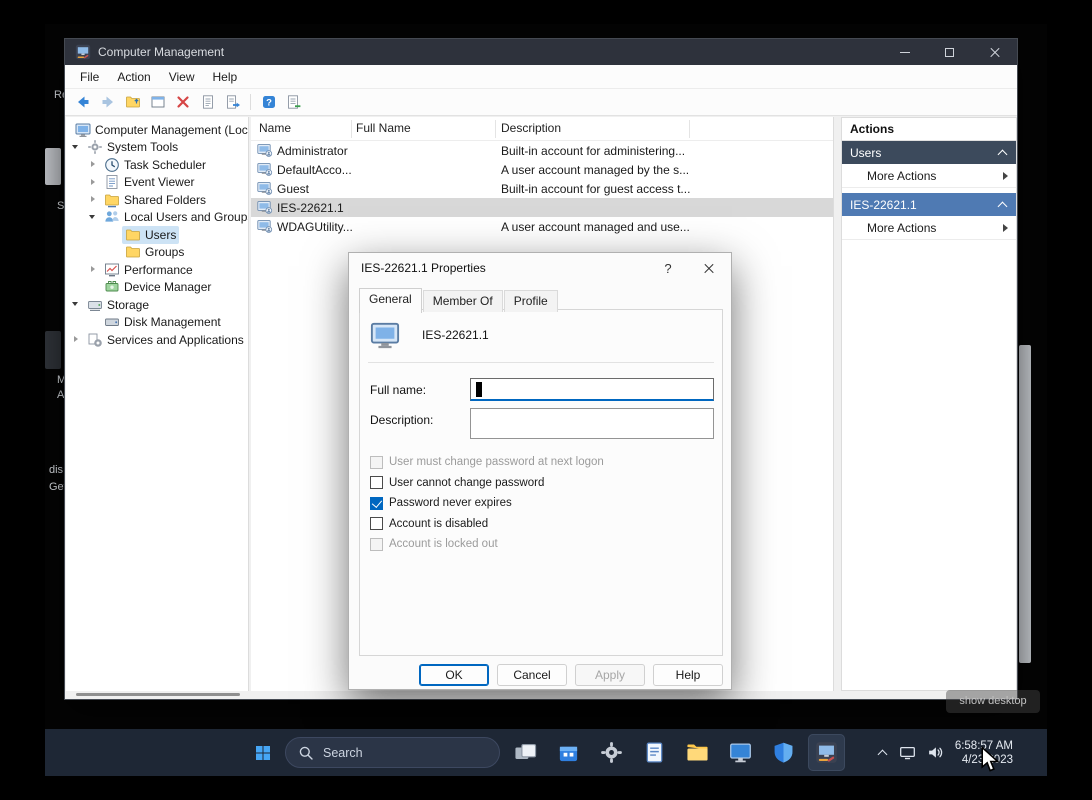 The image size is (1092, 800). I want to click on chevron-up-icon, so click(1003, 205).